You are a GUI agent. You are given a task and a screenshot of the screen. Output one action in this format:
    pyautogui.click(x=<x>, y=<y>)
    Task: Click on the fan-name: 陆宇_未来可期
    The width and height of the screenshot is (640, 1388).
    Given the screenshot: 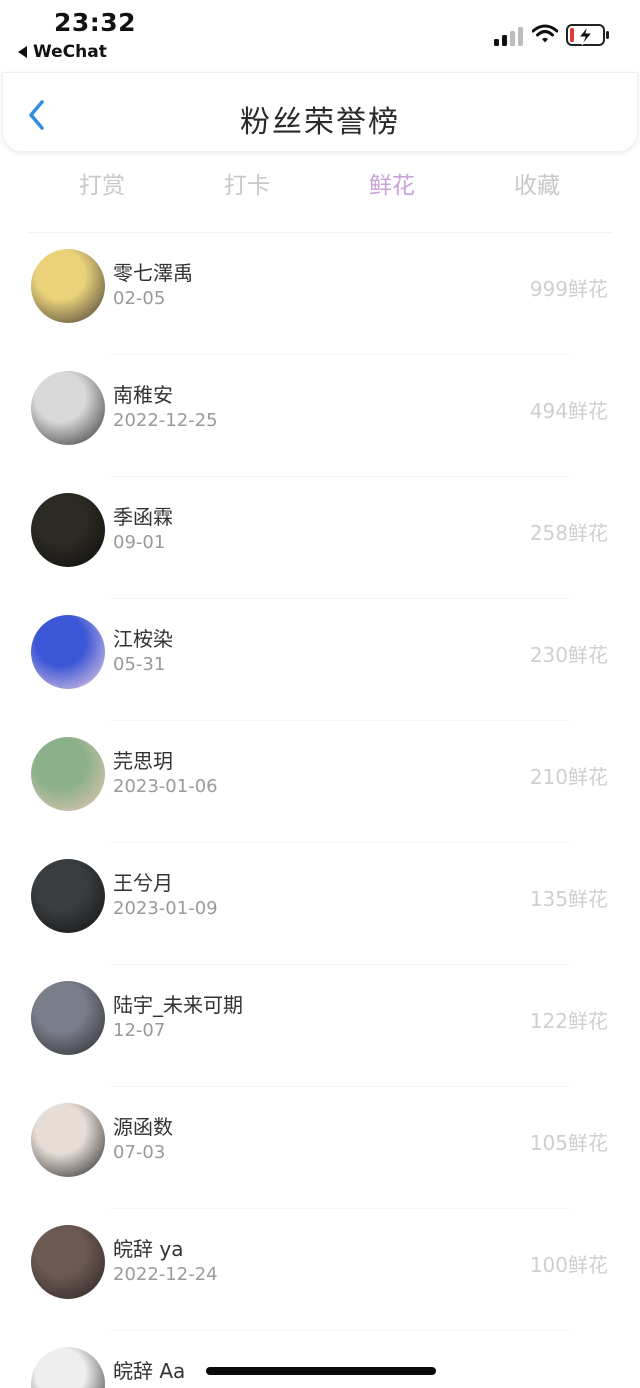 What is the action you would take?
    pyautogui.click(x=178, y=1005)
    